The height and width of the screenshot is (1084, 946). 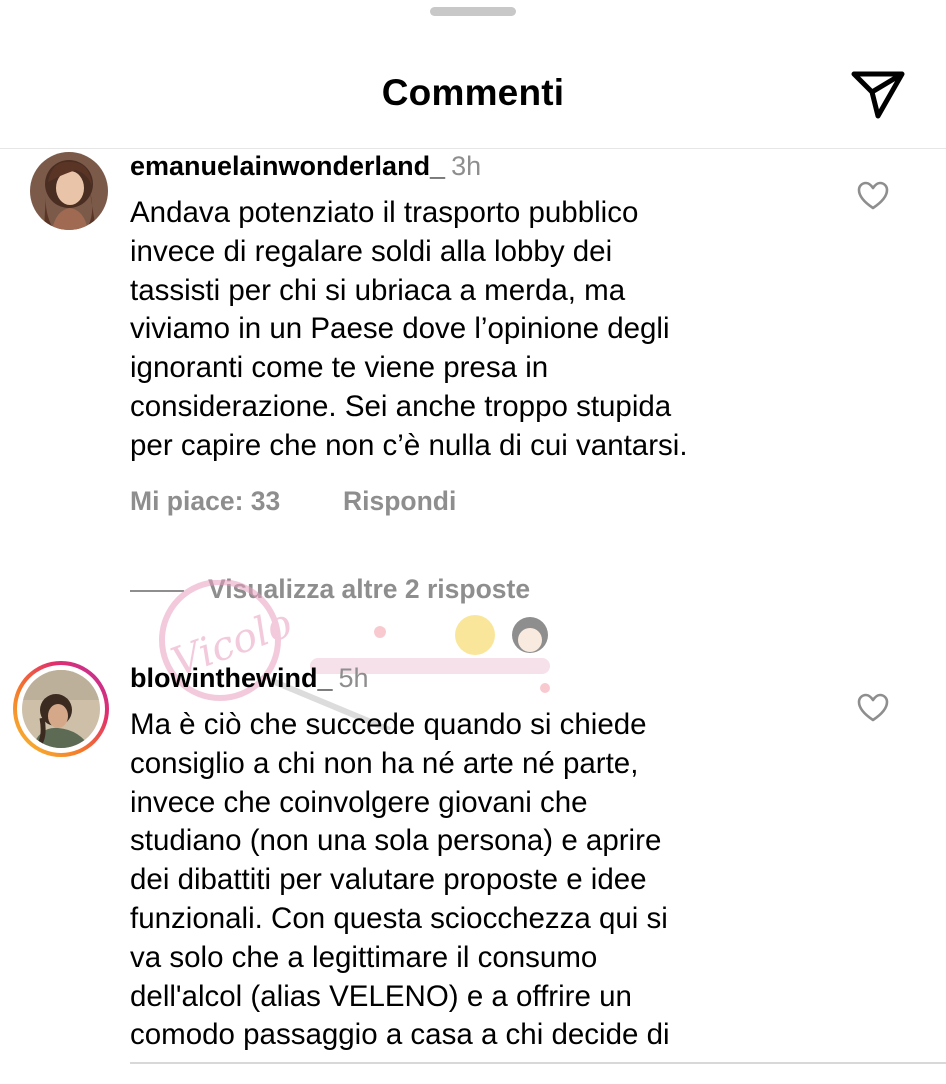 I want to click on comment-time: 5h, so click(x=353, y=678).